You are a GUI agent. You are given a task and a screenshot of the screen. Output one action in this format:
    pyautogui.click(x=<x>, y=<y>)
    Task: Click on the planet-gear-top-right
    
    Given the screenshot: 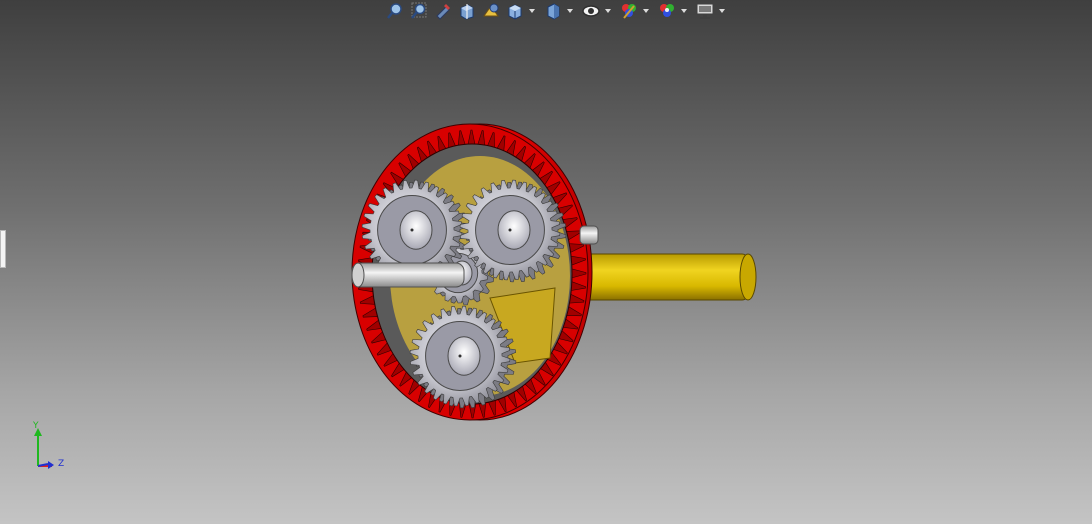 What is the action you would take?
    pyautogui.click(x=513, y=231)
    